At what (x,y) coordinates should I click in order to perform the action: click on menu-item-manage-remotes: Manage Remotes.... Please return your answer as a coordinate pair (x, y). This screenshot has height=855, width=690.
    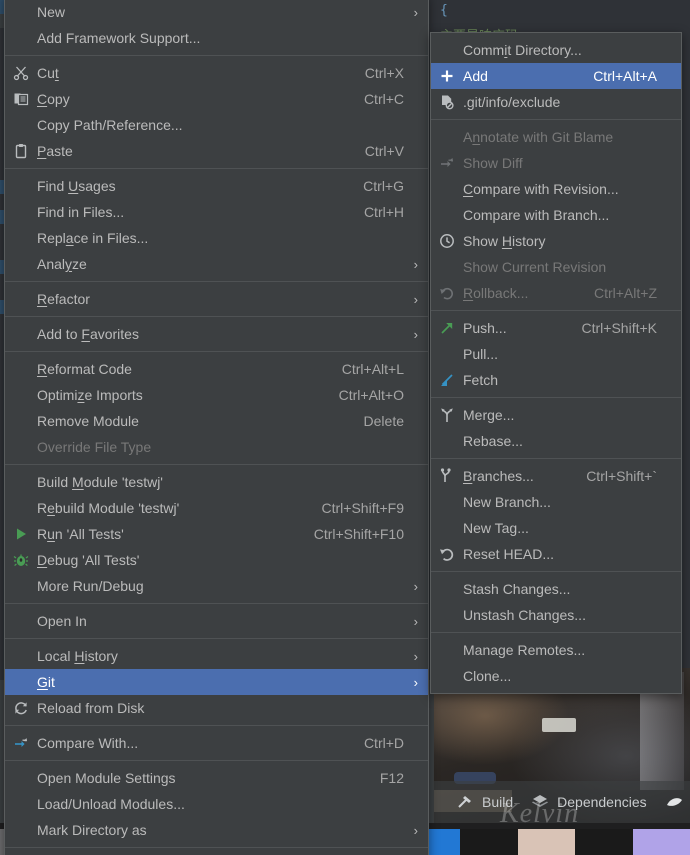
    Looking at the image, I should click on (556, 650).